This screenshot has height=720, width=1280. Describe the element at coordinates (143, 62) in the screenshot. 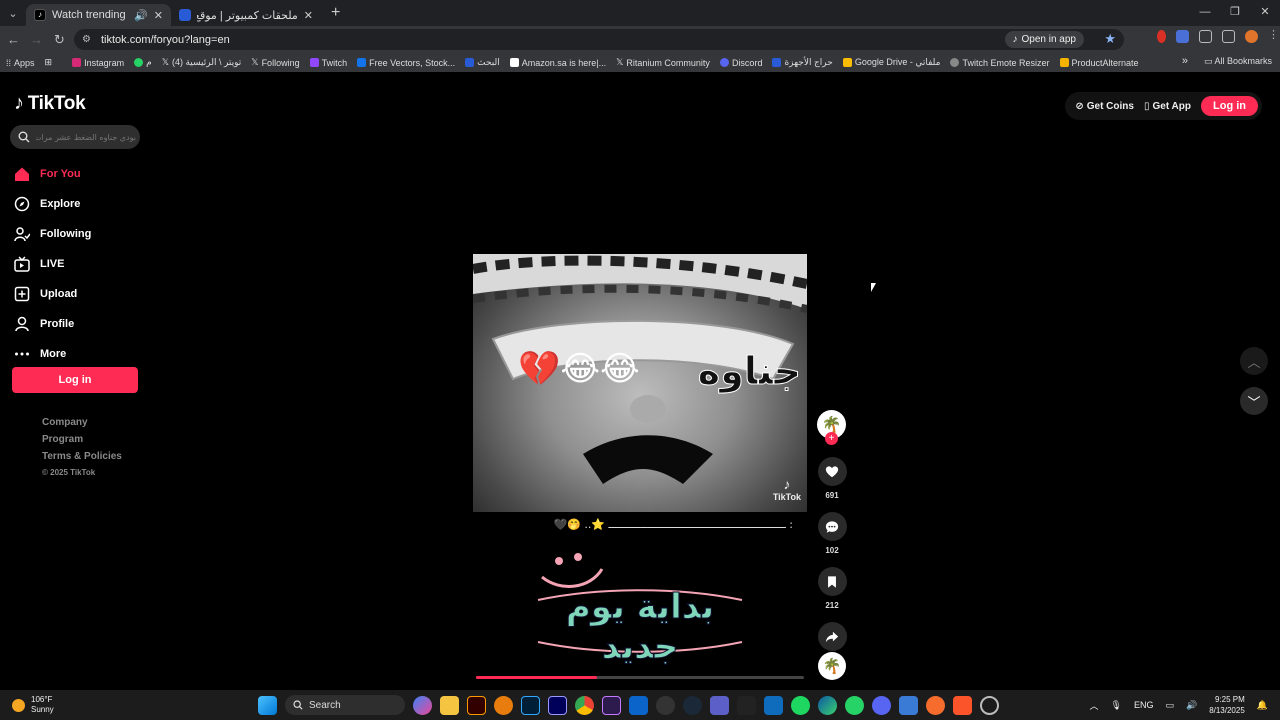

I see `bookmark-whatsapp: م` at that location.